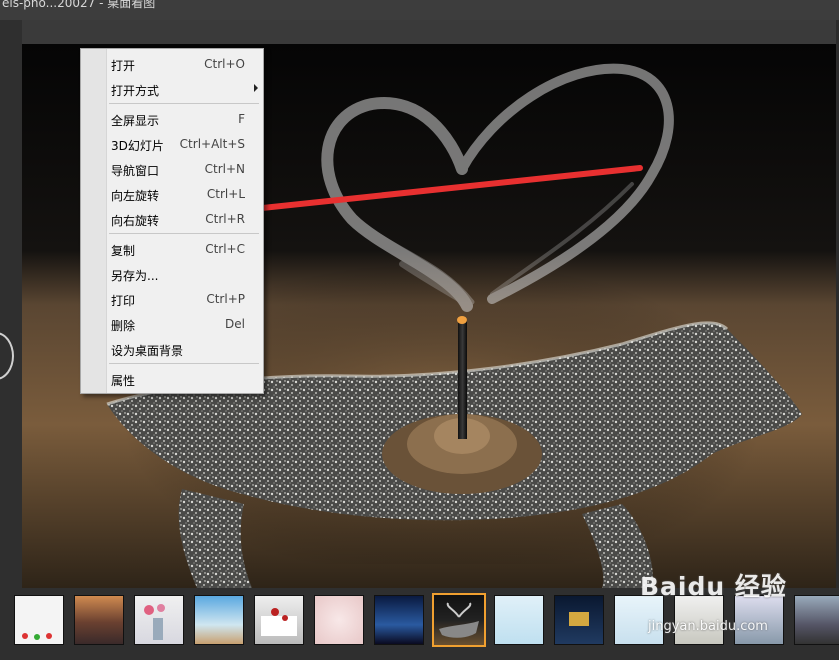 The image size is (839, 660). Describe the element at coordinates (256, 88) in the screenshot. I see `chevron-right-icon` at that location.